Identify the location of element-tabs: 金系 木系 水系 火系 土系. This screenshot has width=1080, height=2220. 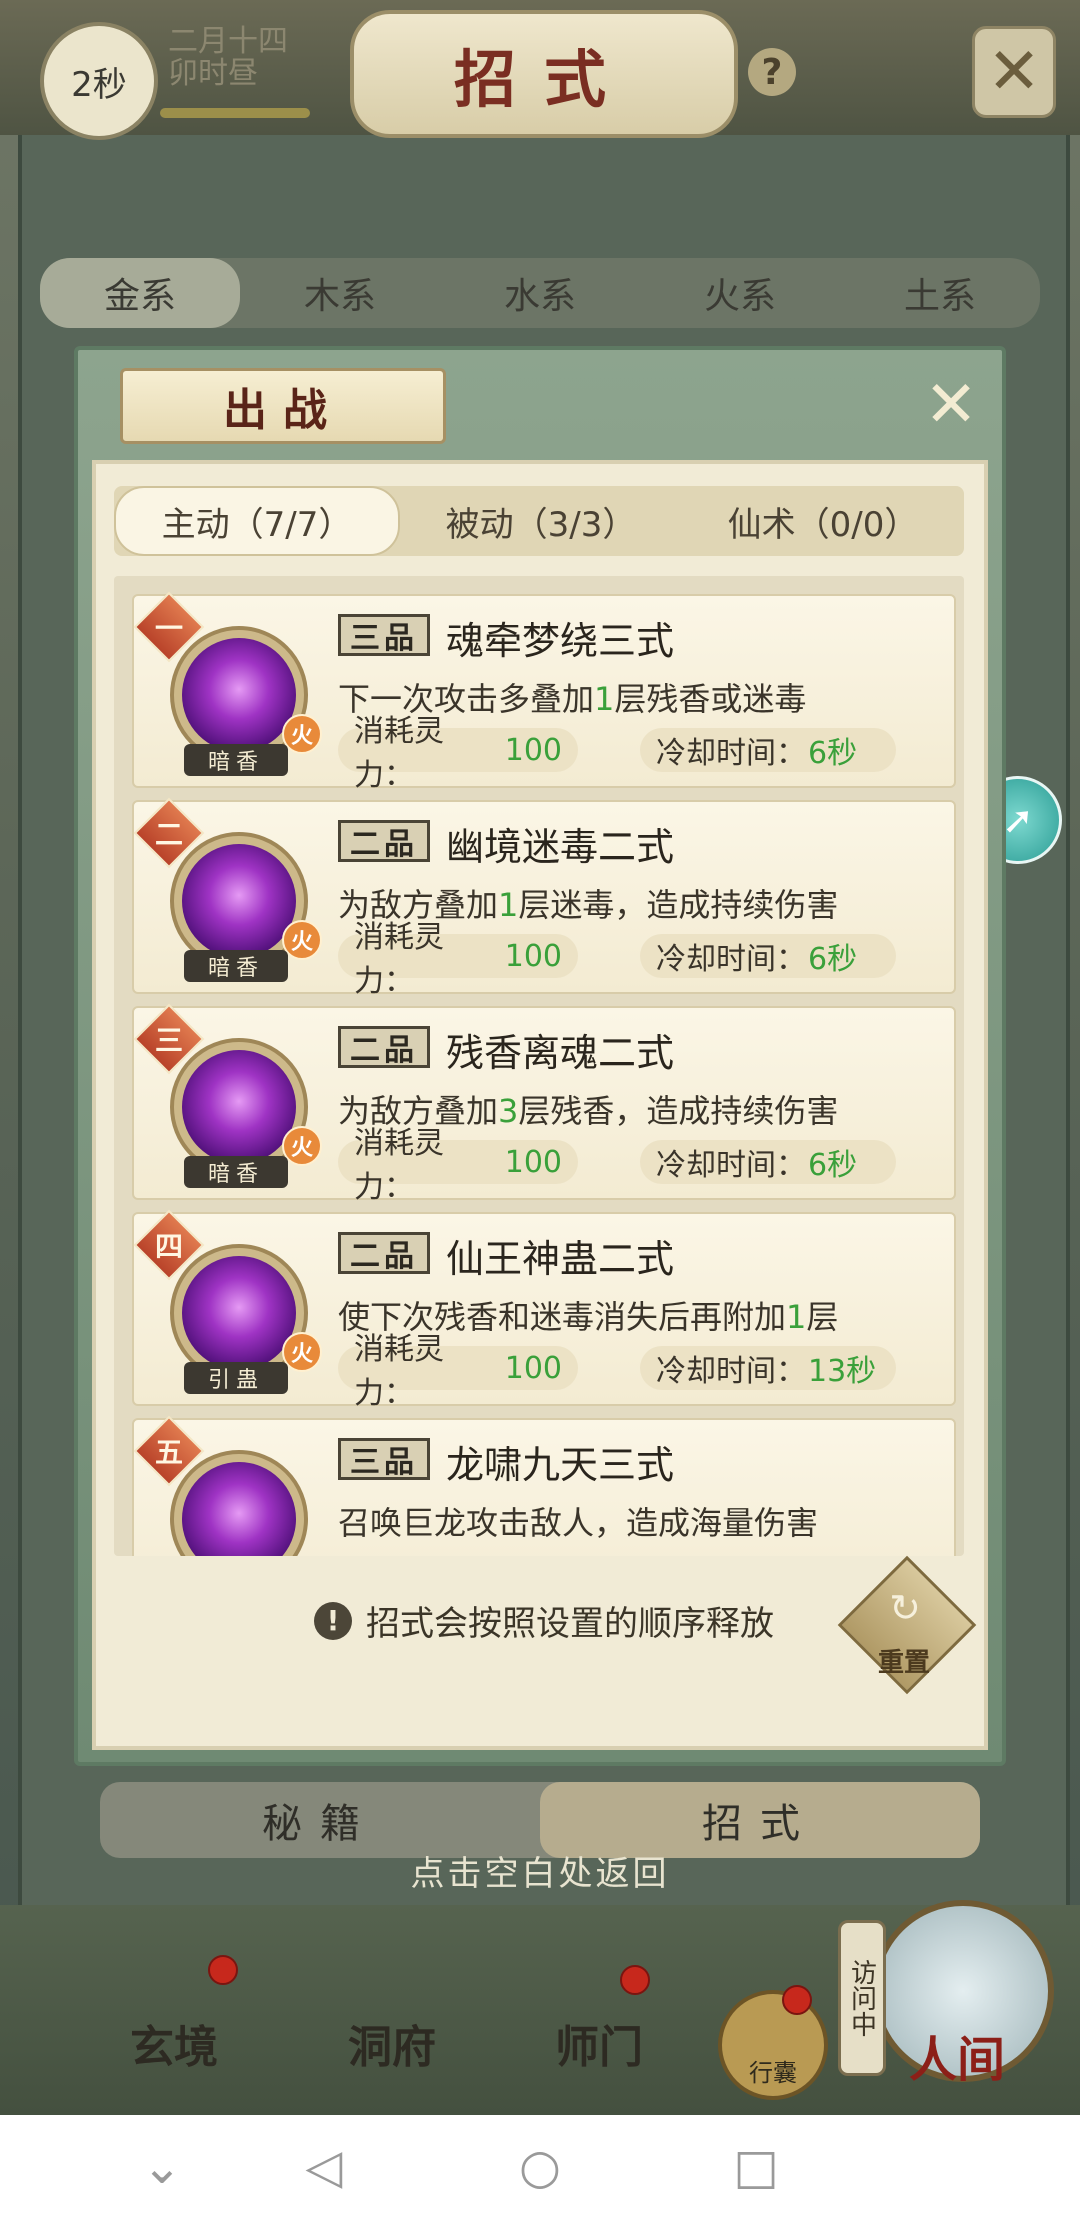
(540, 293).